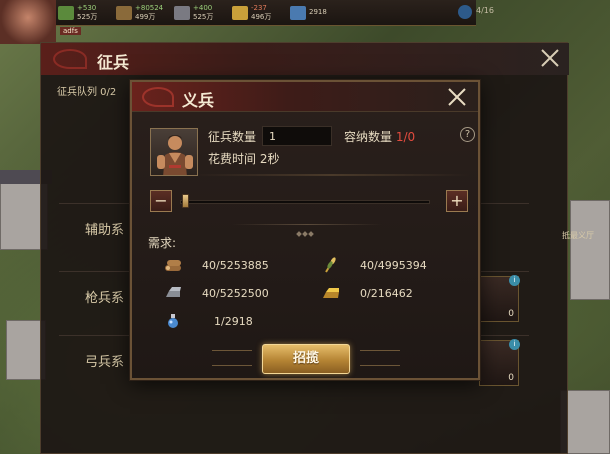 The image size is (610, 454). What do you see at coordinates (457, 201) in the screenshot?
I see `plus-button: +` at bounding box center [457, 201].